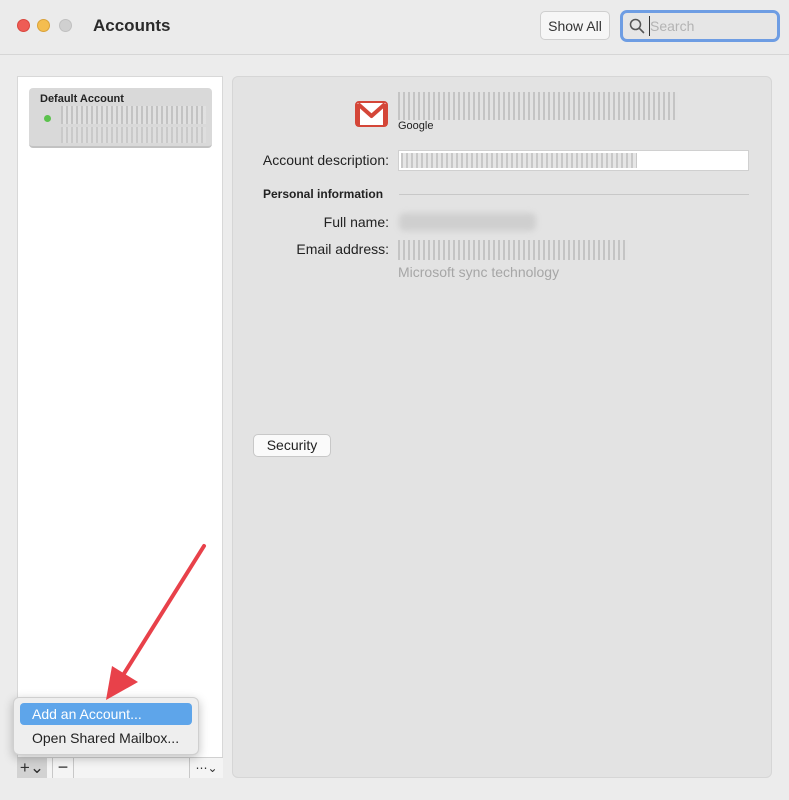 The image size is (789, 800). Describe the element at coordinates (356, 222) in the screenshot. I see `full-name-label: Full name:` at that location.